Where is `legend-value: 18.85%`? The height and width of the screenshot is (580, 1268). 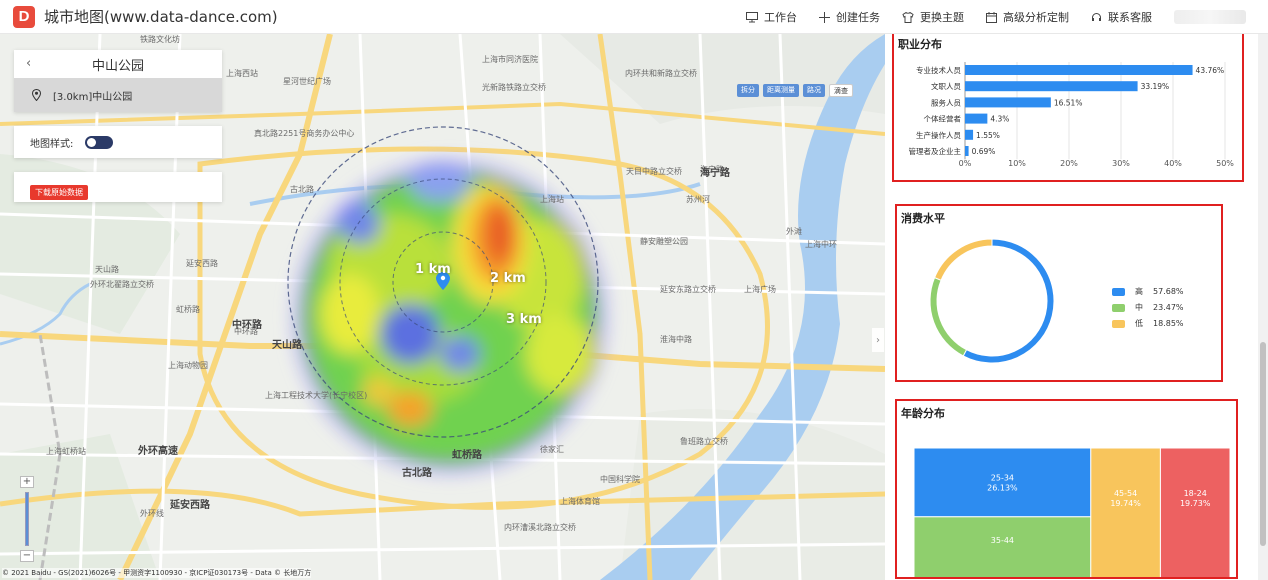
legend-value: 18.85% is located at coordinates (1168, 323).